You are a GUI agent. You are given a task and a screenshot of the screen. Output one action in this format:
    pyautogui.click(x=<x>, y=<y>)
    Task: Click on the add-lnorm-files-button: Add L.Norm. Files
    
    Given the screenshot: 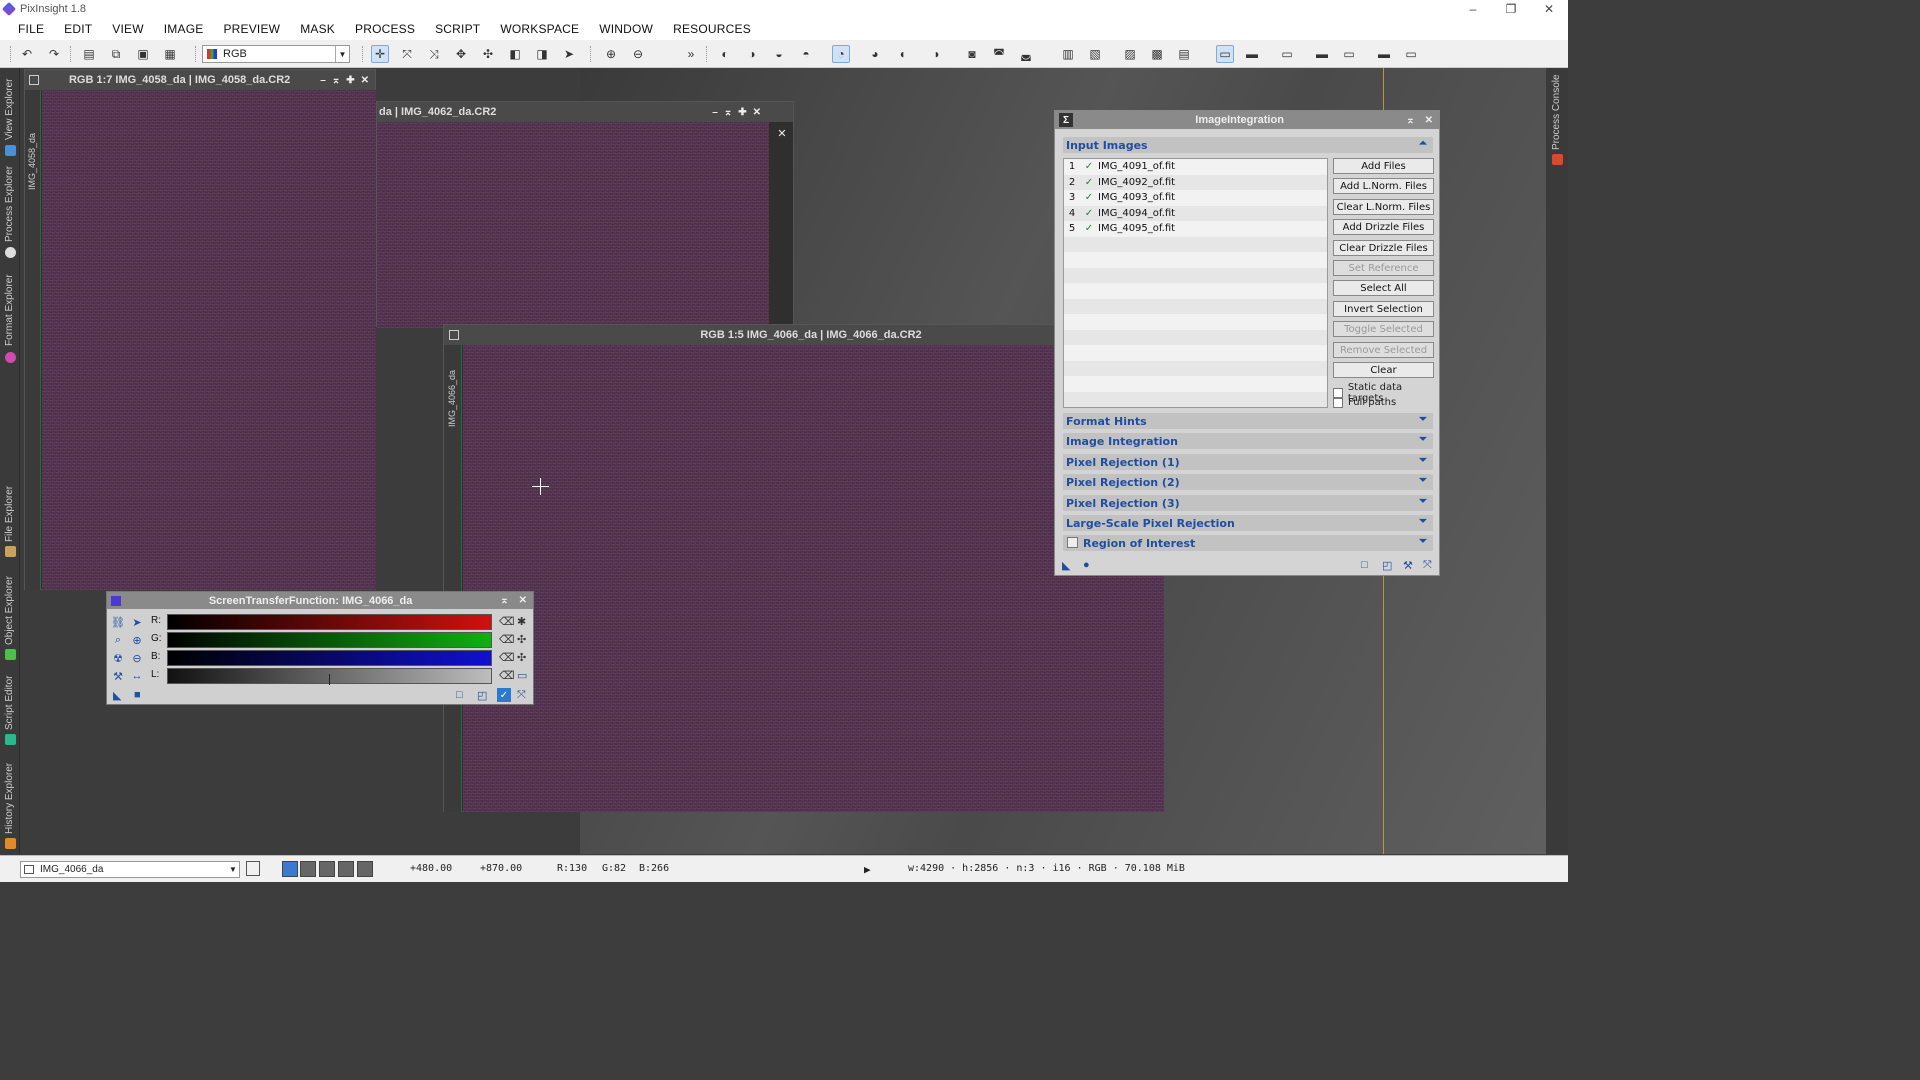 What is the action you would take?
    pyautogui.click(x=1383, y=186)
    